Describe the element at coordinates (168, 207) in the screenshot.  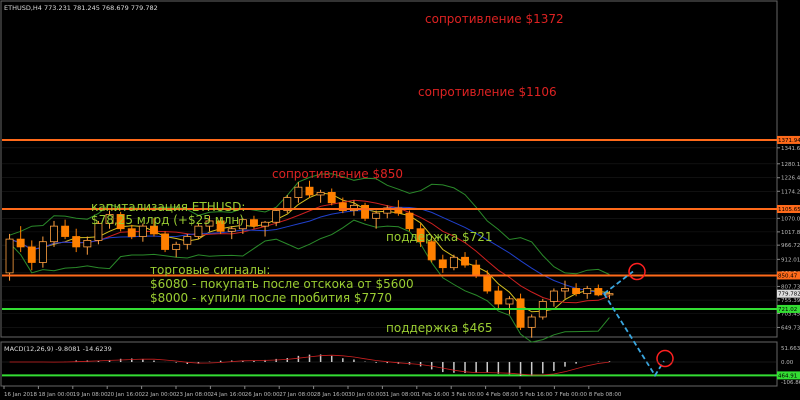
I see `capitalization-title: капитализация ETHUSD:` at that location.